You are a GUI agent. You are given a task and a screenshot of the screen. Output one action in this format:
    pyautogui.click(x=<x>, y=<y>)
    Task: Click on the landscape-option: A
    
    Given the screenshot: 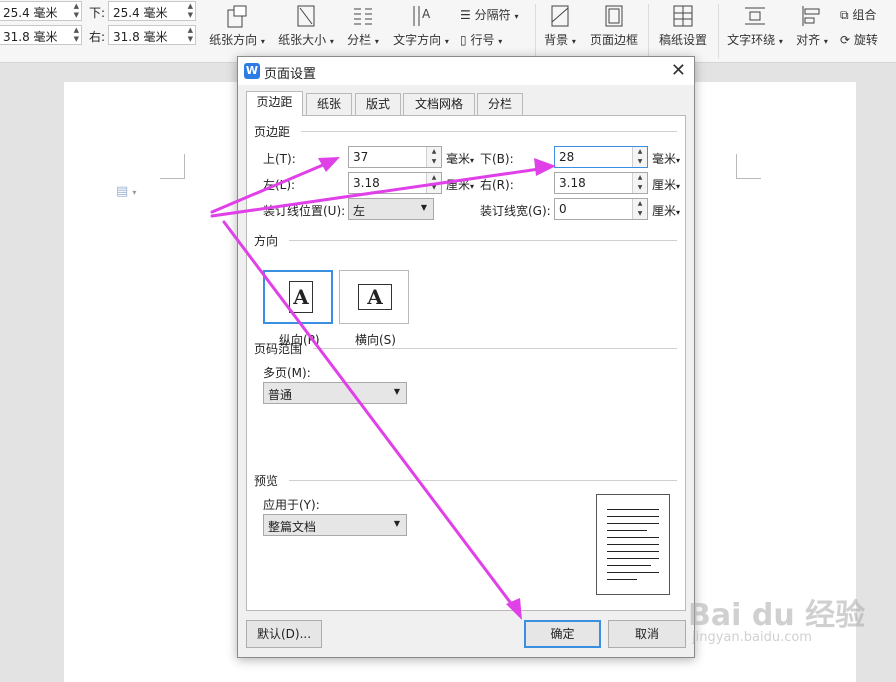 What is the action you would take?
    pyautogui.click(x=374, y=297)
    